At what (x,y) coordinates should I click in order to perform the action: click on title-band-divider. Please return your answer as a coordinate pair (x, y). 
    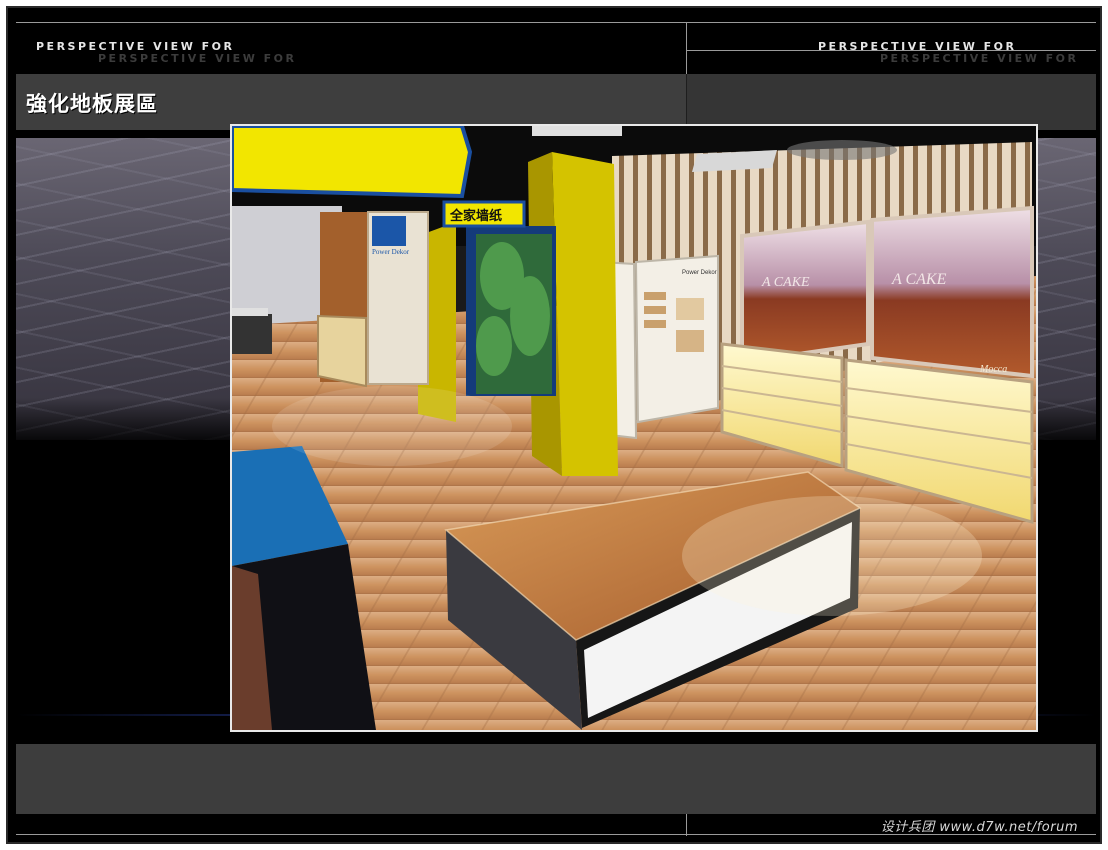
    Looking at the image, I should click on (686, 102).